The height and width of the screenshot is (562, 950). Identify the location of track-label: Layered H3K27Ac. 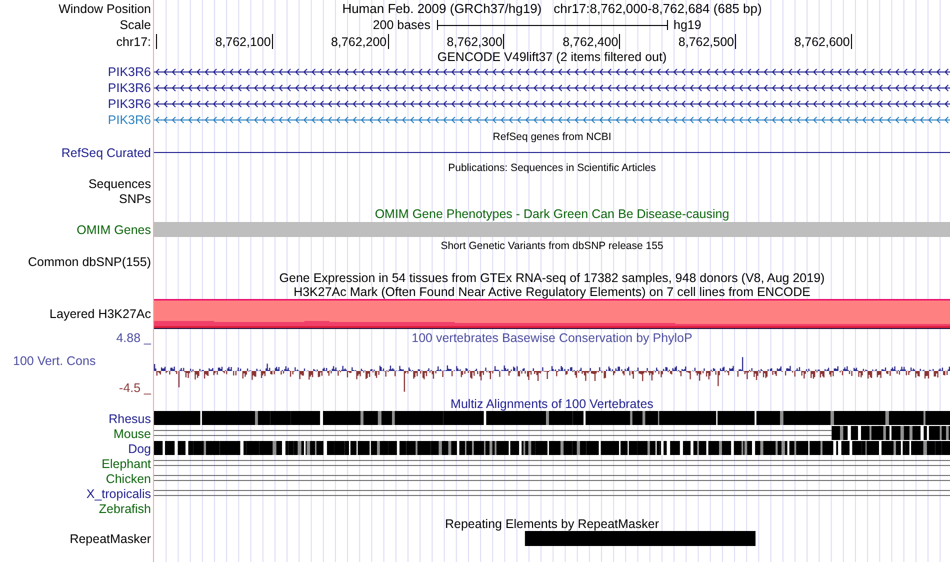
(100, 314).